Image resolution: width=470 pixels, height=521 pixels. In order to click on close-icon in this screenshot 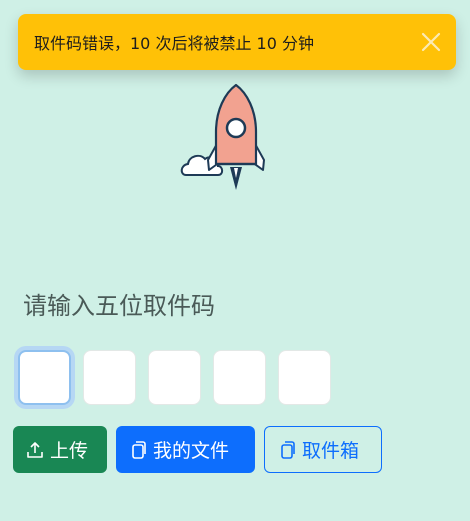, I will do `click(431, 42)`.